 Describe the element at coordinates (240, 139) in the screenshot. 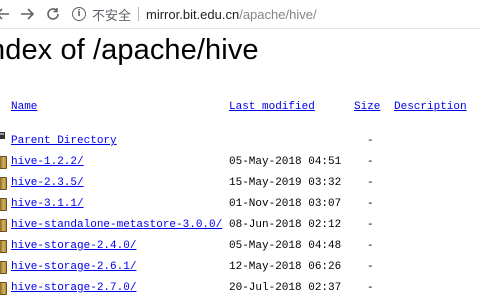

I see `parent-directory-row: Parent Directory -` at that location.